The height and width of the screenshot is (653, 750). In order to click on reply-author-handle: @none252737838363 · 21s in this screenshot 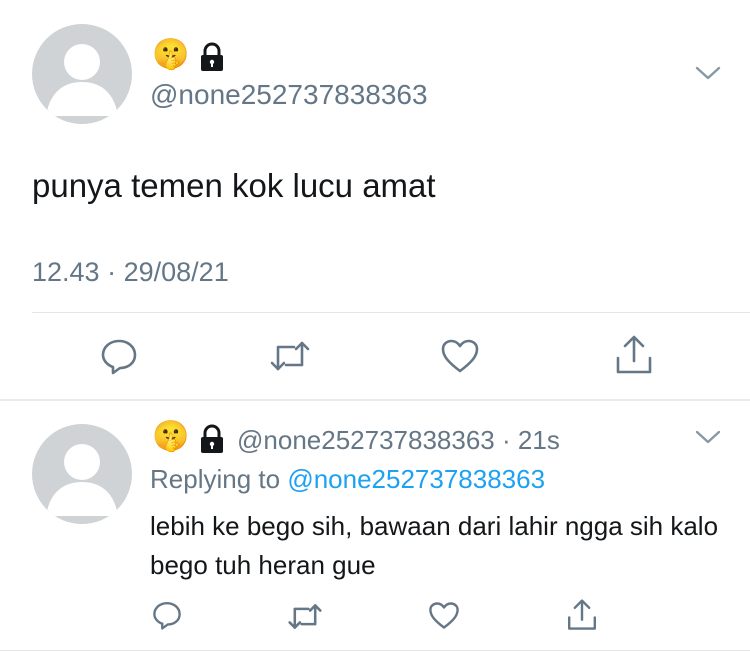, I will do `click(398, 440)`.